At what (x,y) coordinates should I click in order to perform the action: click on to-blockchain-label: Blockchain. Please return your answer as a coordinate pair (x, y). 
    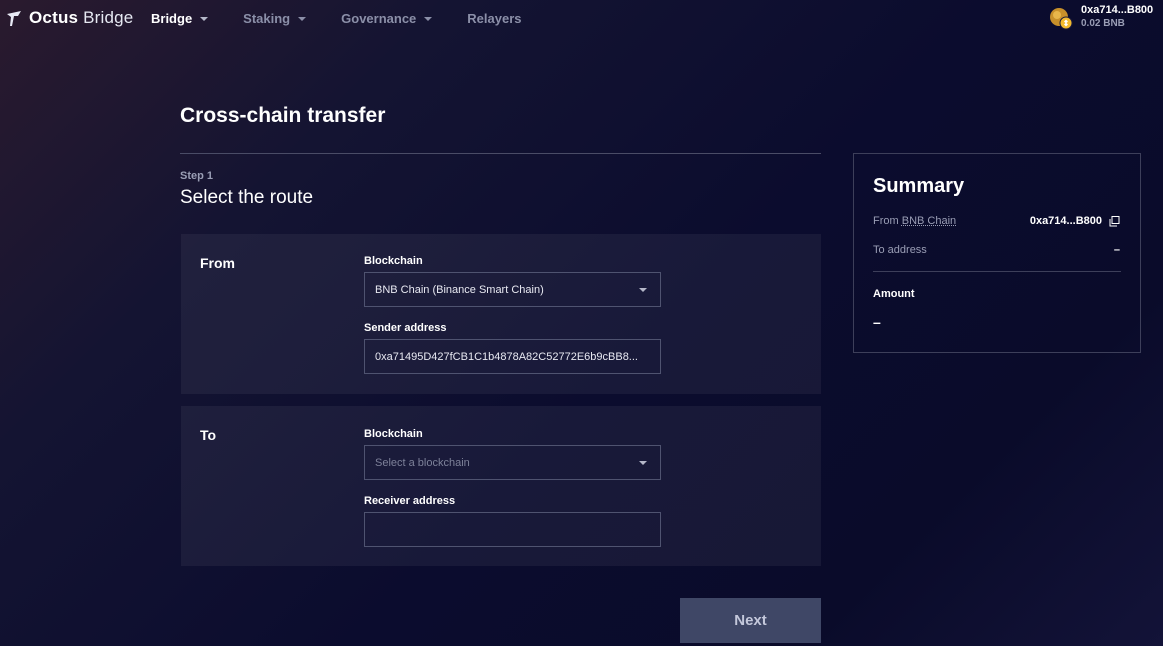
    Looking at the image, I should click on (393, 434).